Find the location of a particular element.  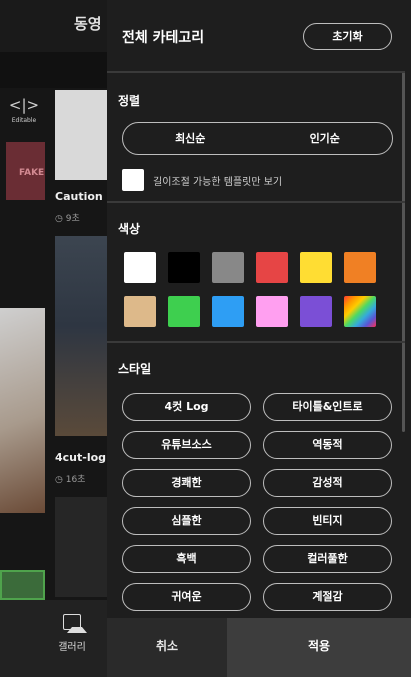

style-option: 타이틀&인트로 is located at coordinates (327, 407).